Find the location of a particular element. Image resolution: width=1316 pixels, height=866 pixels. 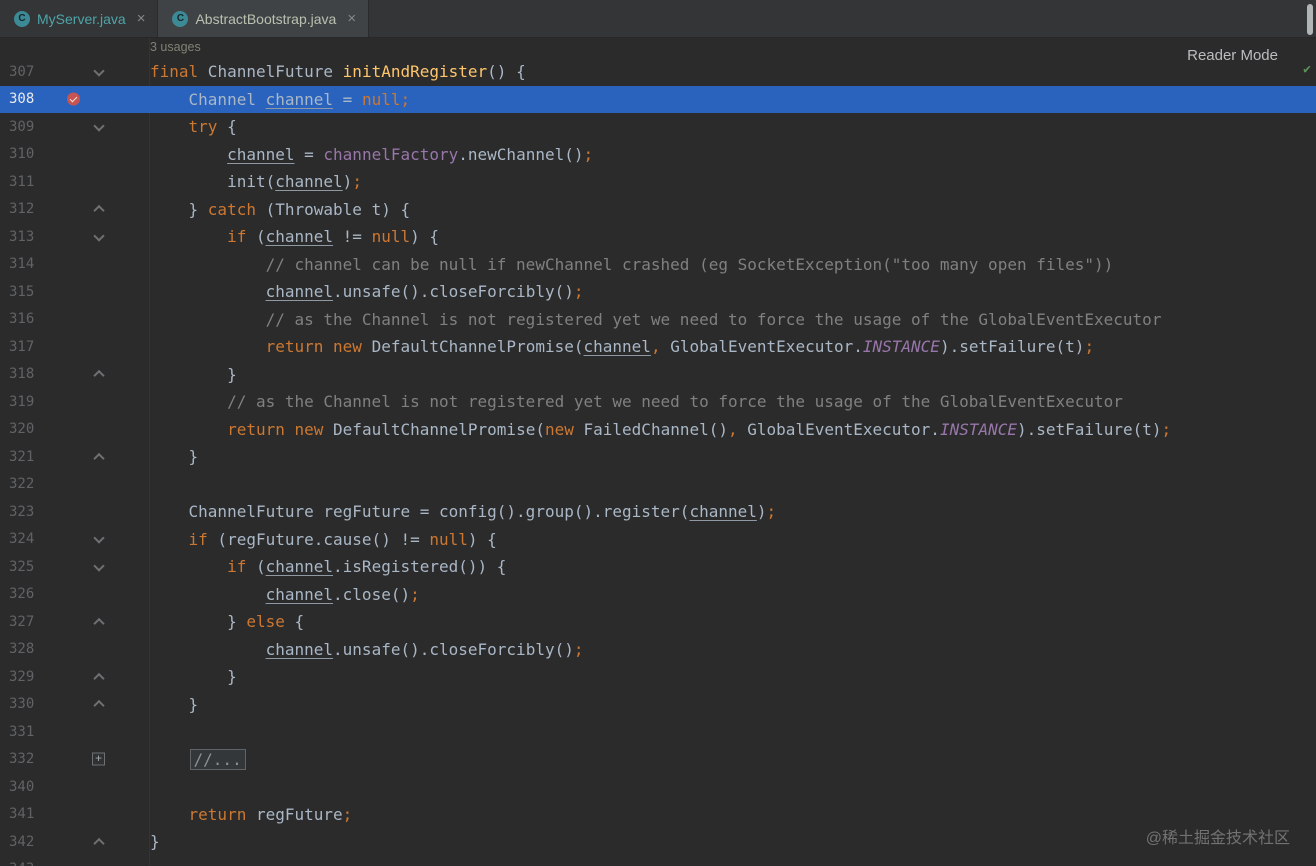

code-line-text: final ChannelFuture initAndRegister() { is located at coordinates (338, 71).